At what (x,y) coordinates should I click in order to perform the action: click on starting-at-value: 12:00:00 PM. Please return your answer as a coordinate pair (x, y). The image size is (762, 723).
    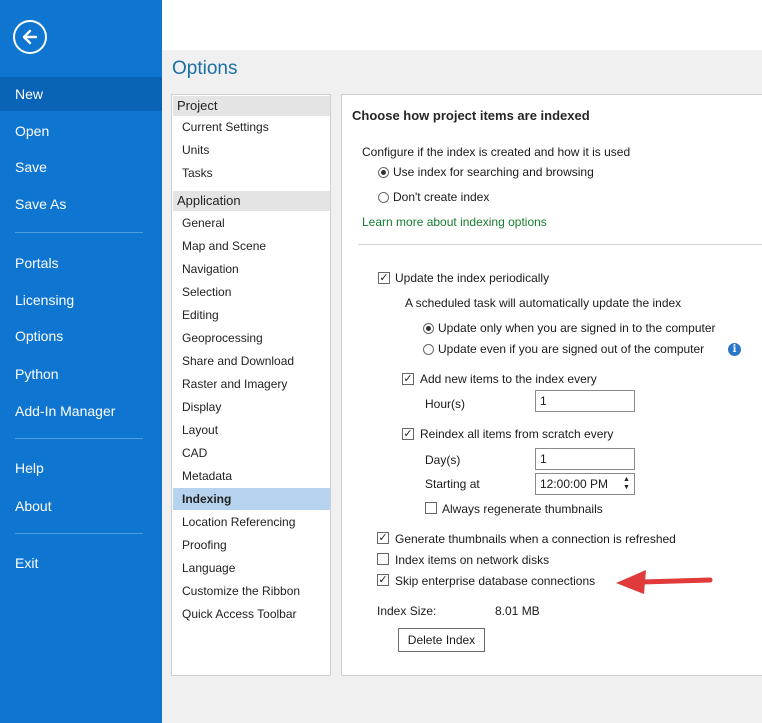
    Looking at the image, I should click on (574, 484).